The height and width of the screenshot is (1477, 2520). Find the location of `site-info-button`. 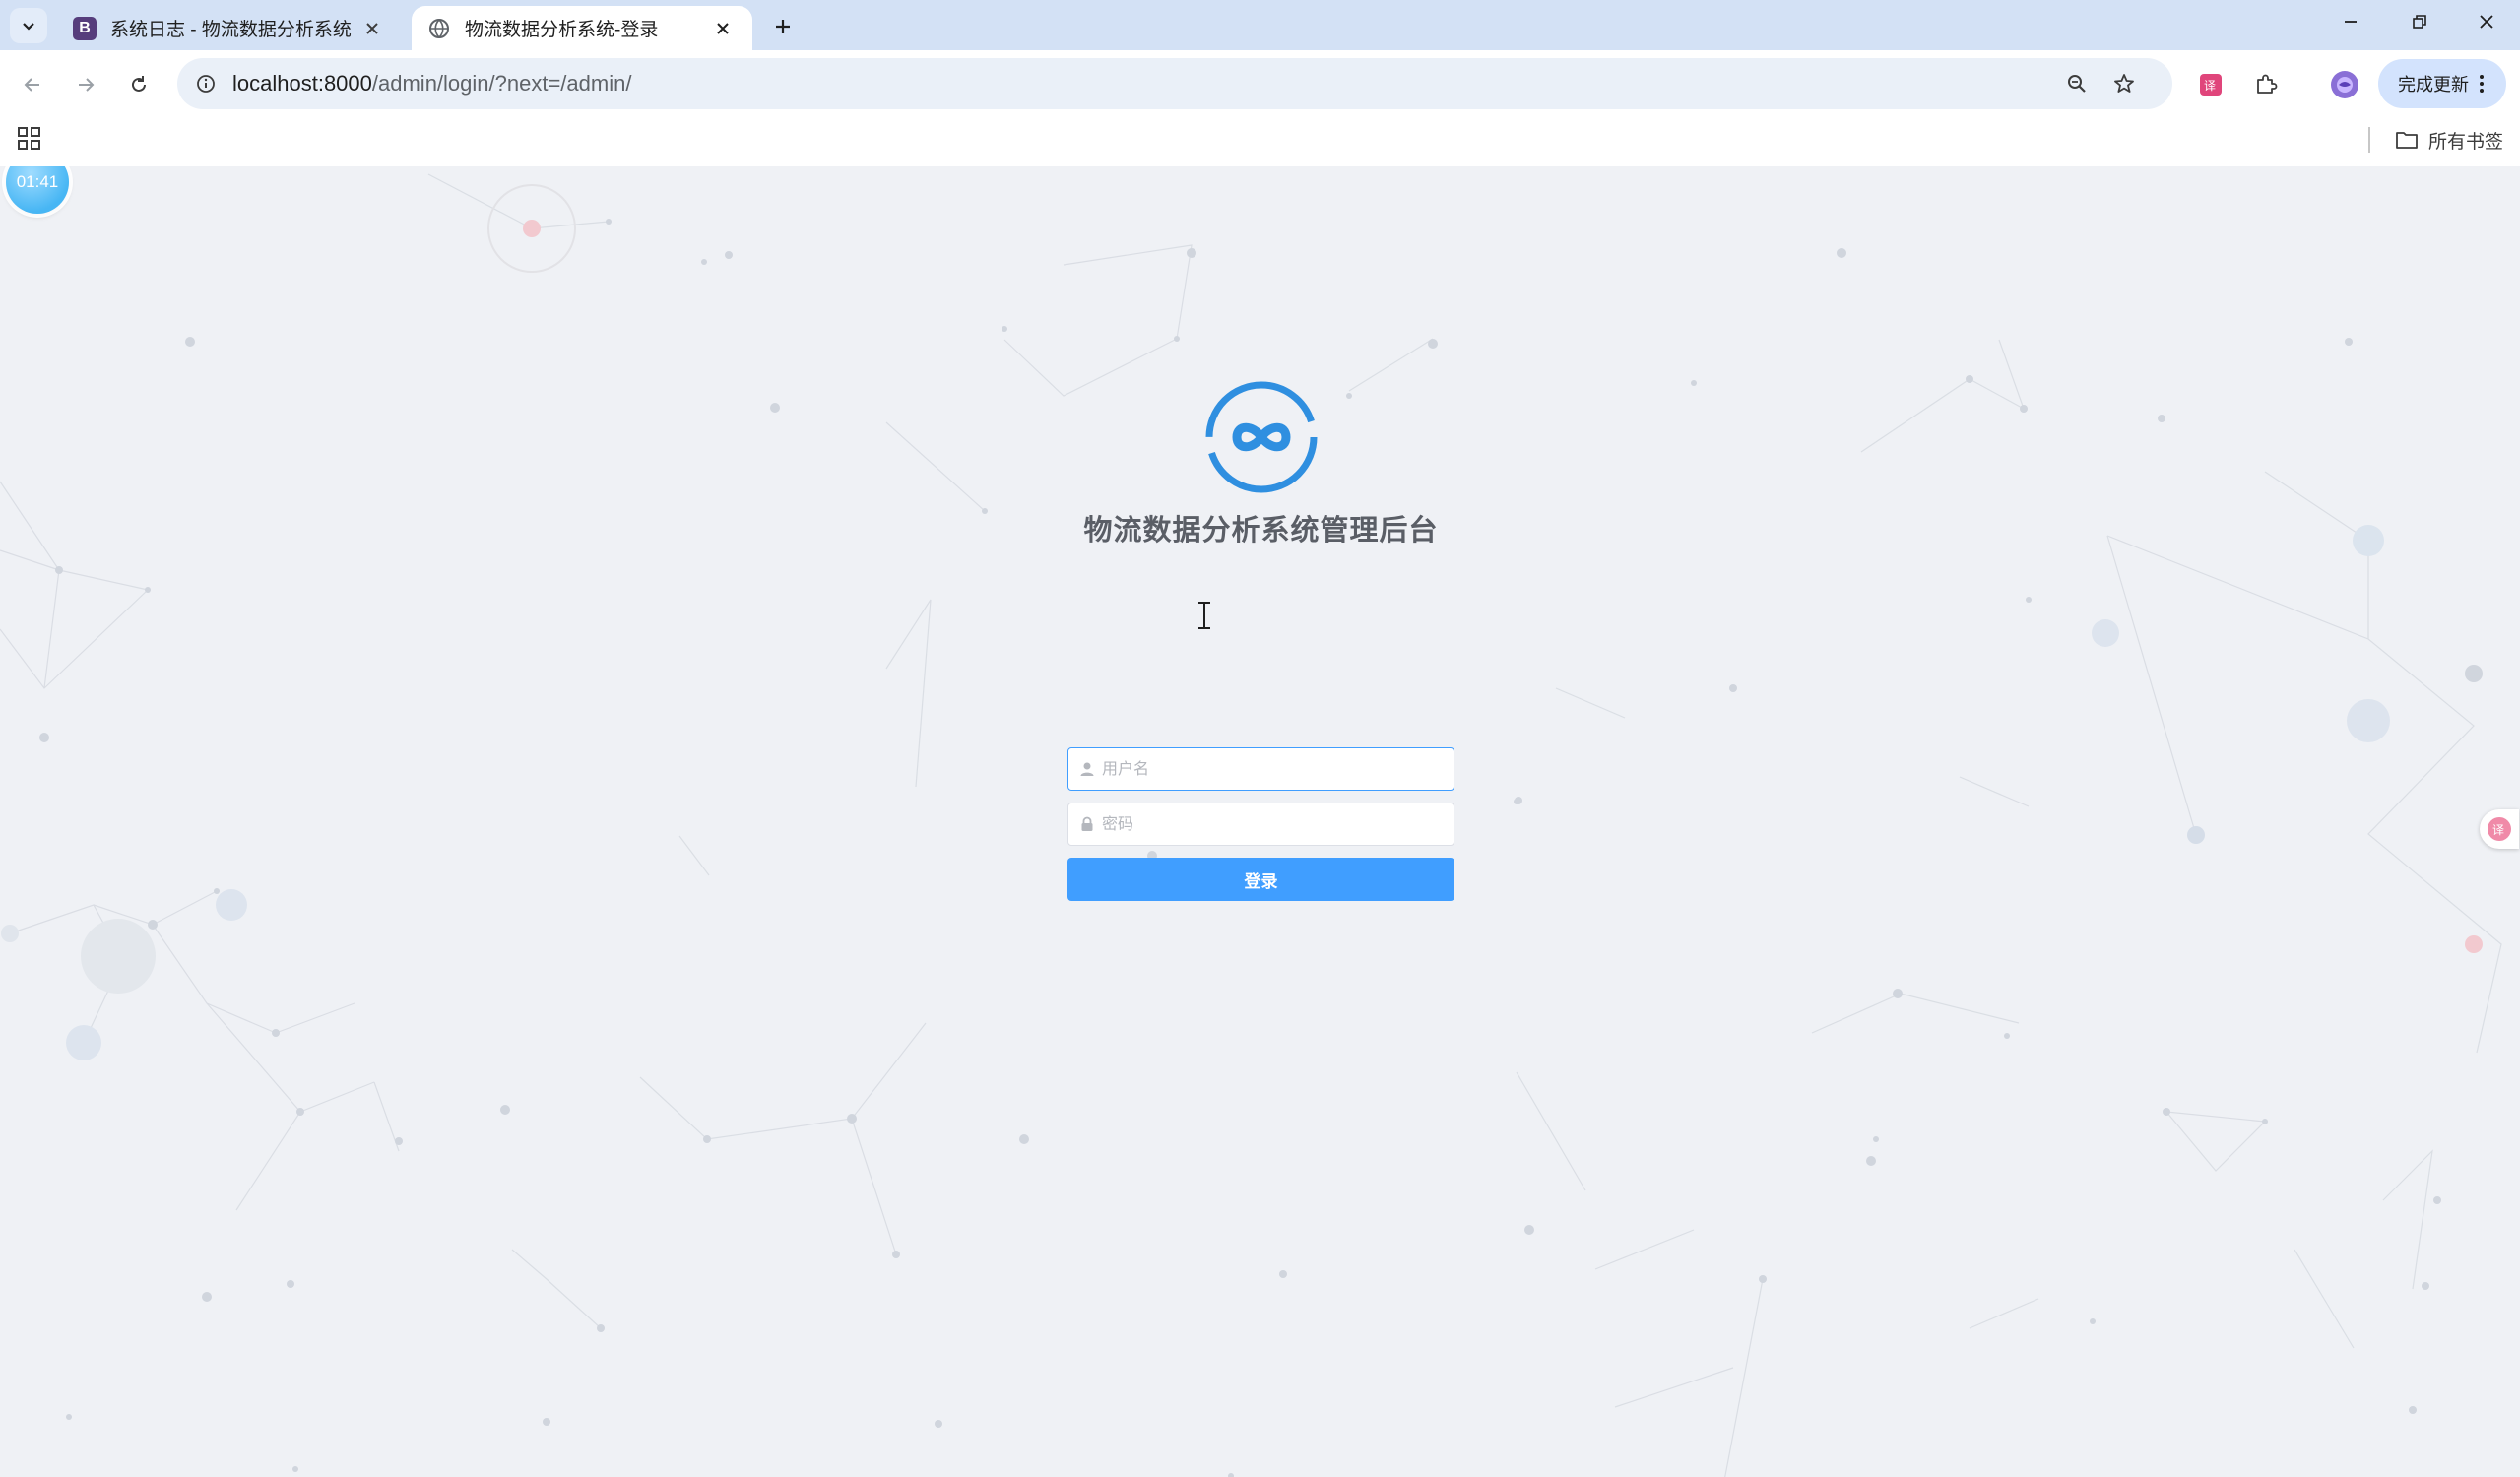

site-info-button is located at coordinates (206, 84).